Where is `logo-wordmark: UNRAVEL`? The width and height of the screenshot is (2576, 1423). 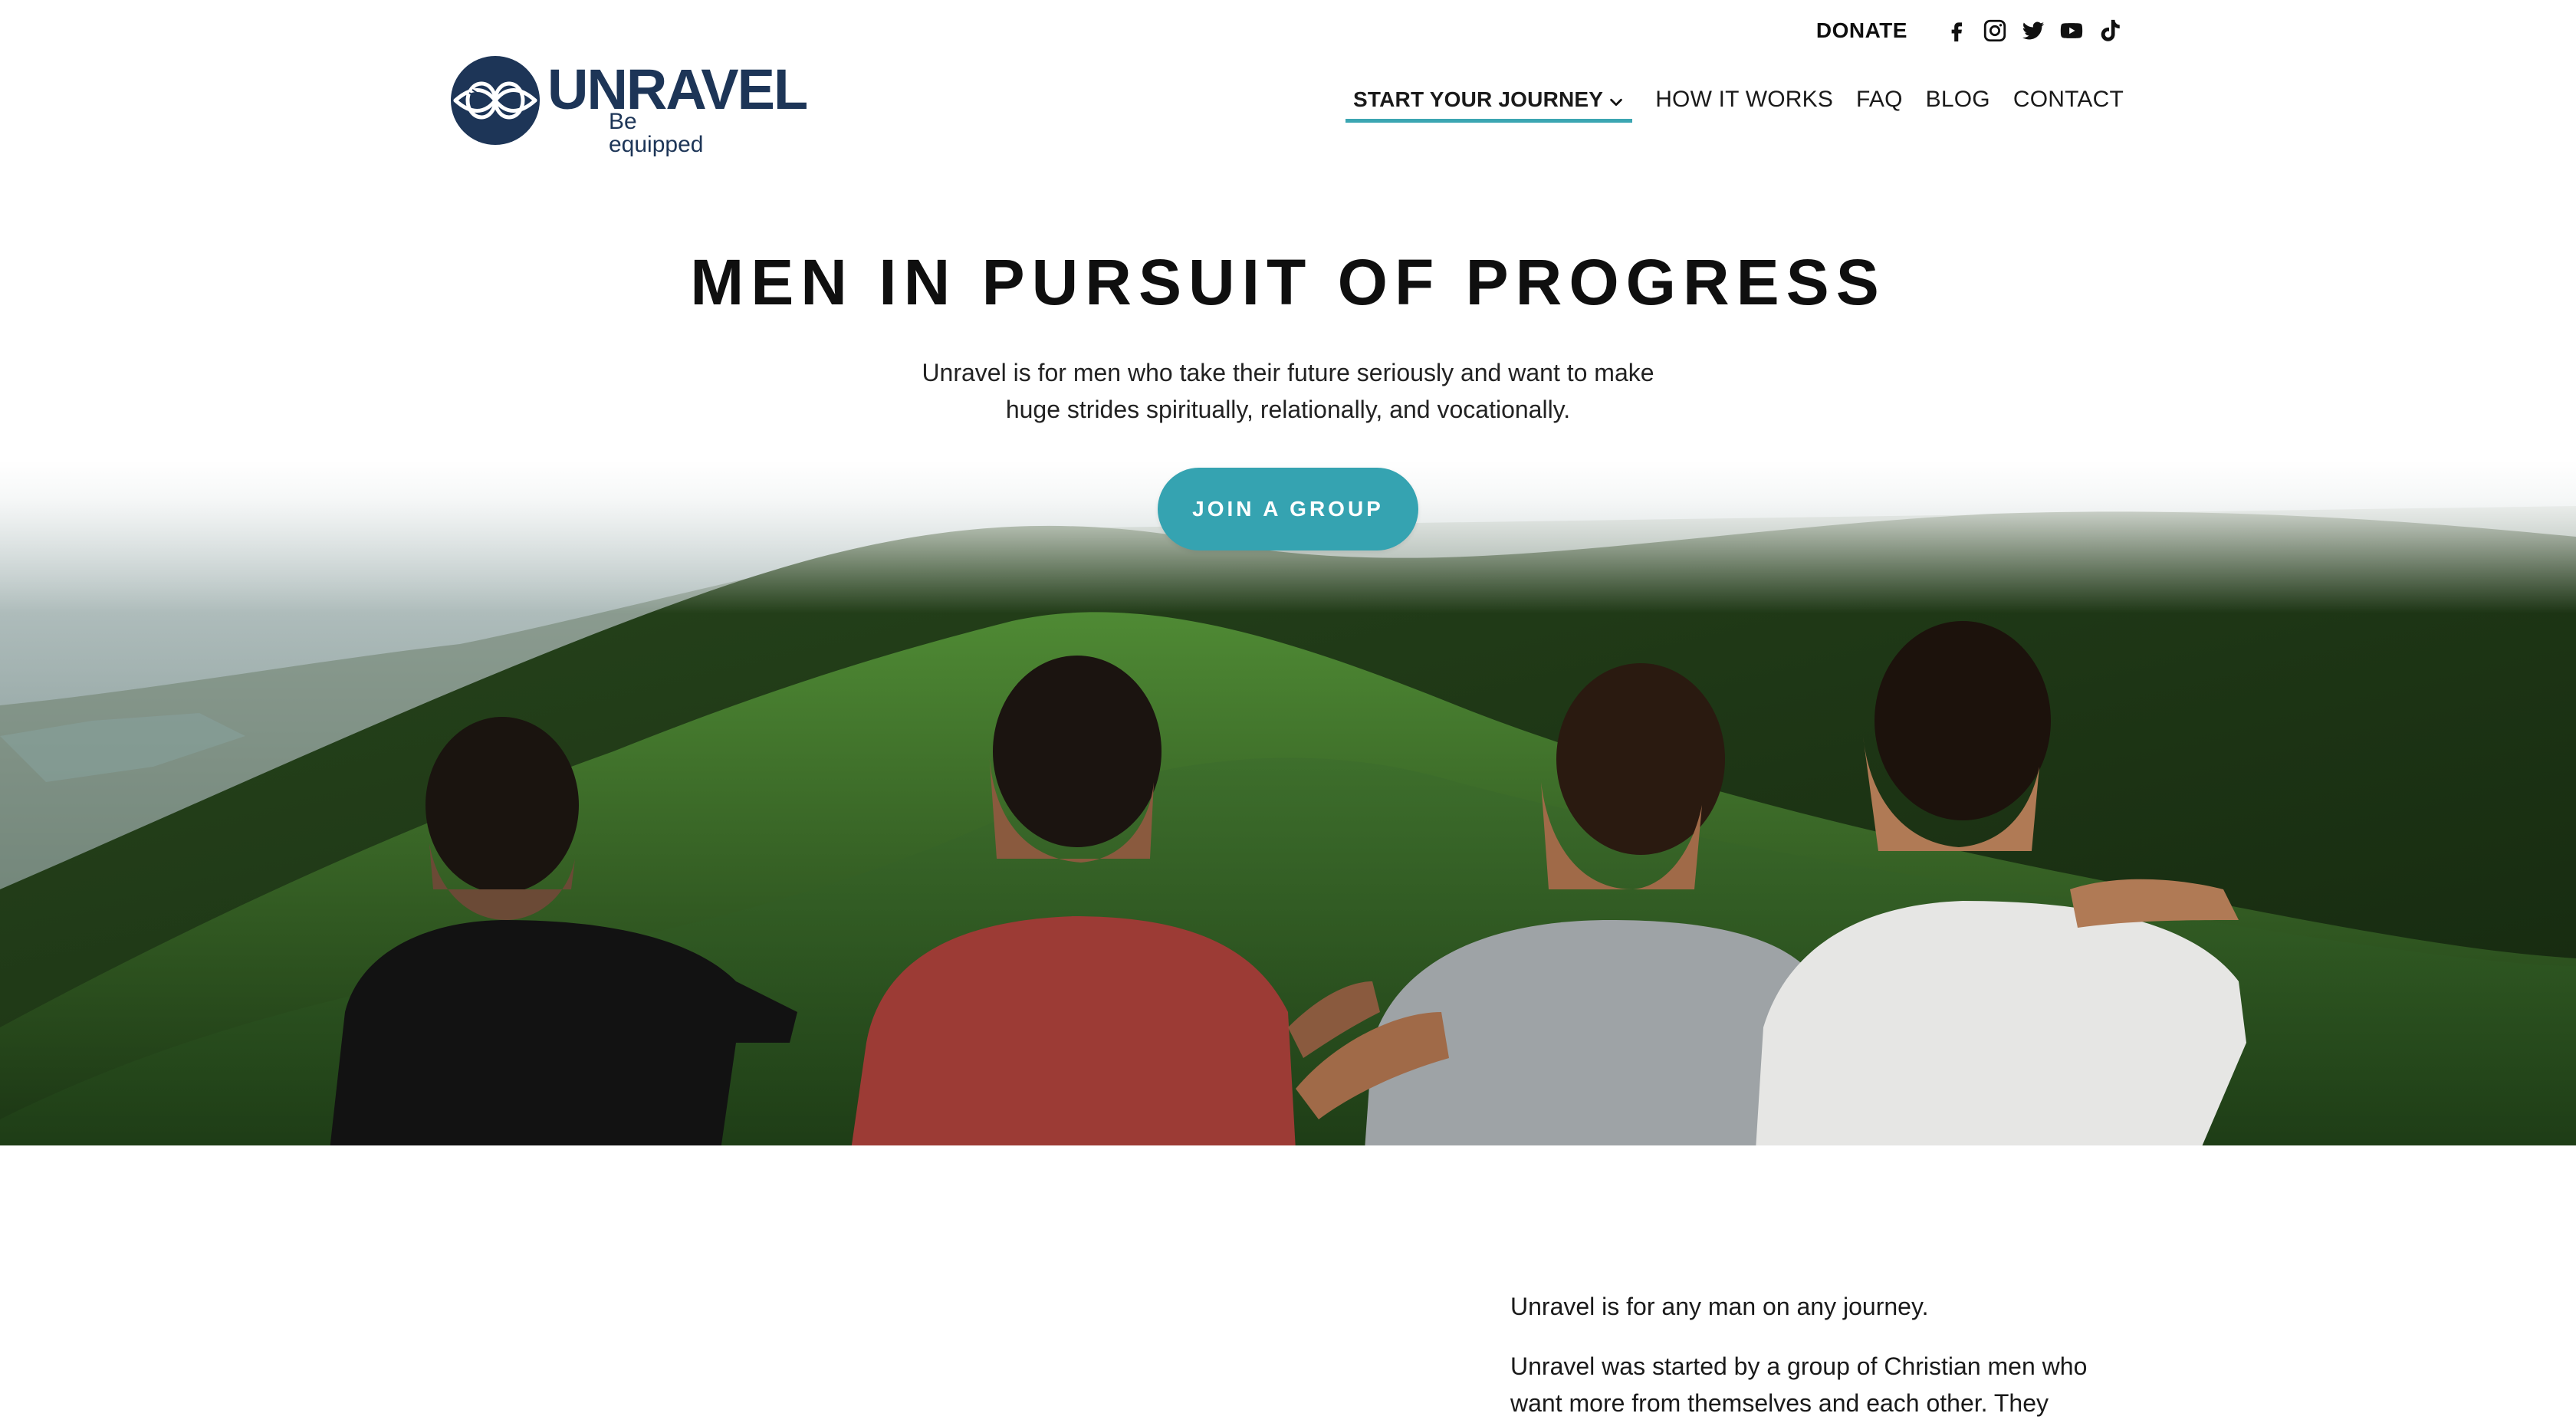 logo-wordmark: UNRAVEL is located at coordinates (677, 89).